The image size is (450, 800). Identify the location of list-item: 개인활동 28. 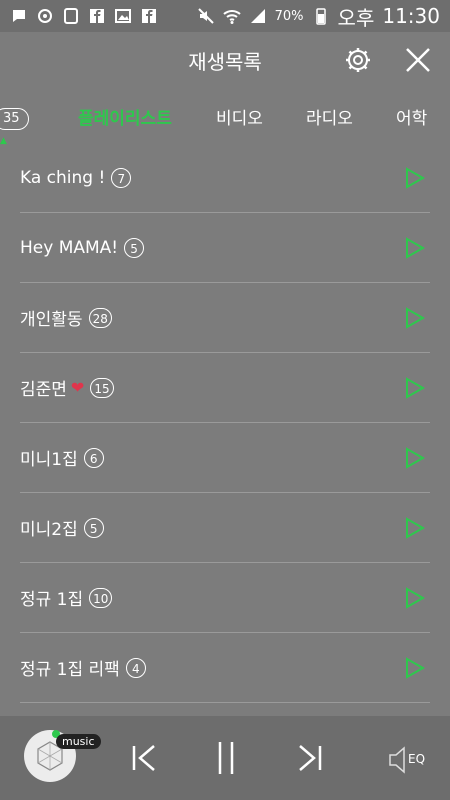
(225, 318).